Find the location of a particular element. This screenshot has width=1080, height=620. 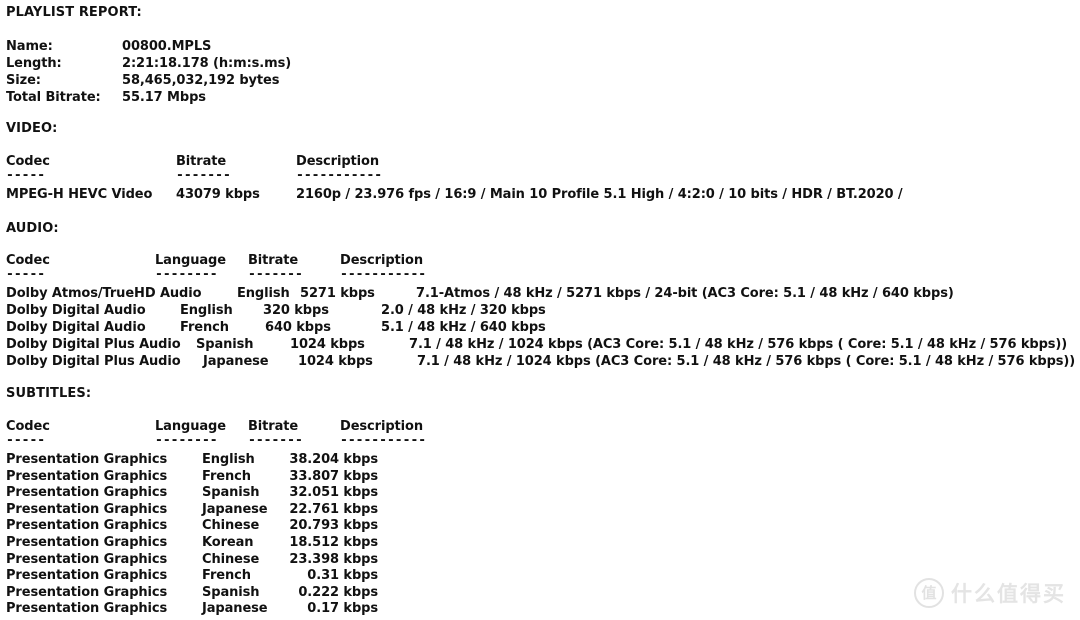

audio-rule-language: -------- is located at coordinates (186, 274).